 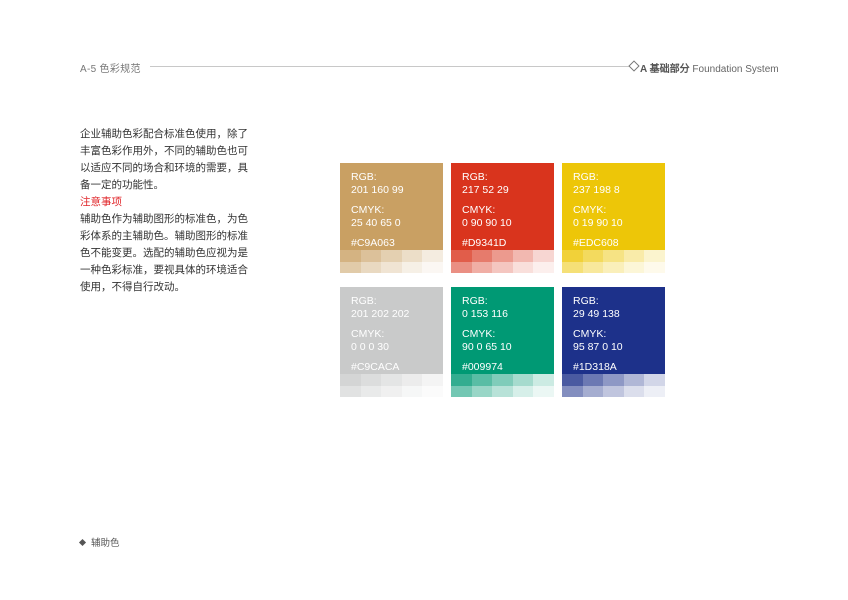 I want to click on swatch-values: RGB: 0 153 116 CMYK: 90 0 65 10 #009974, so click(x=487, y=334).